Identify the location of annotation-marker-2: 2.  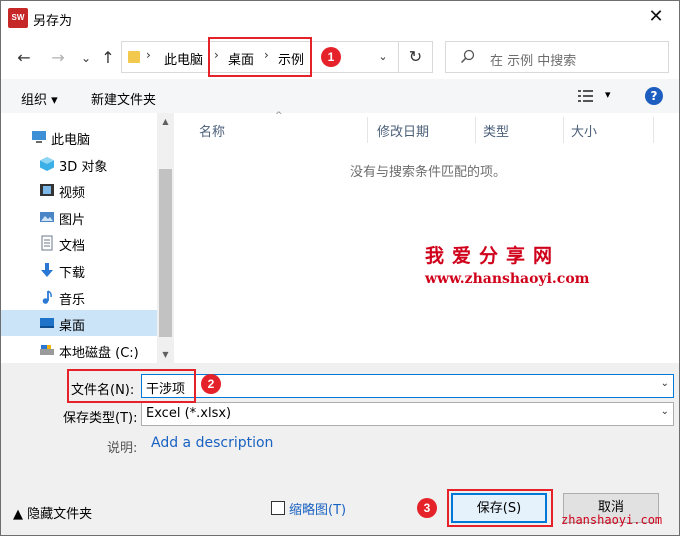
(211, 384).